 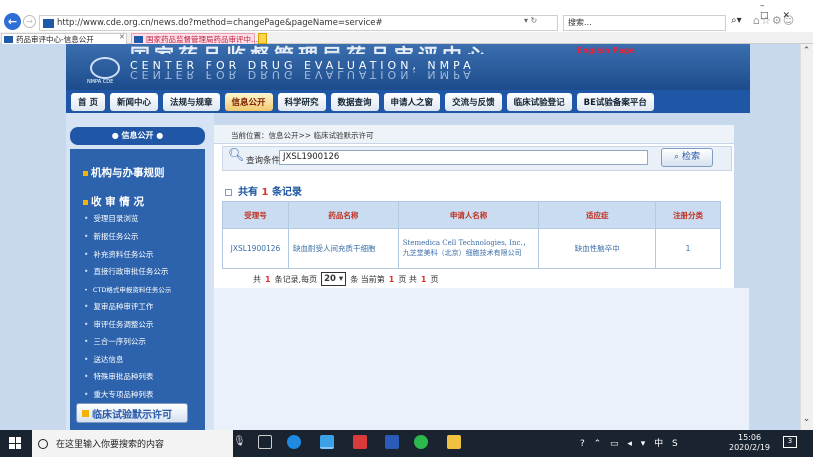 What do you see at coordinates (48, 23) in the screenshot?
I see `site-favicon-icon` at bounding box center [48, 23].